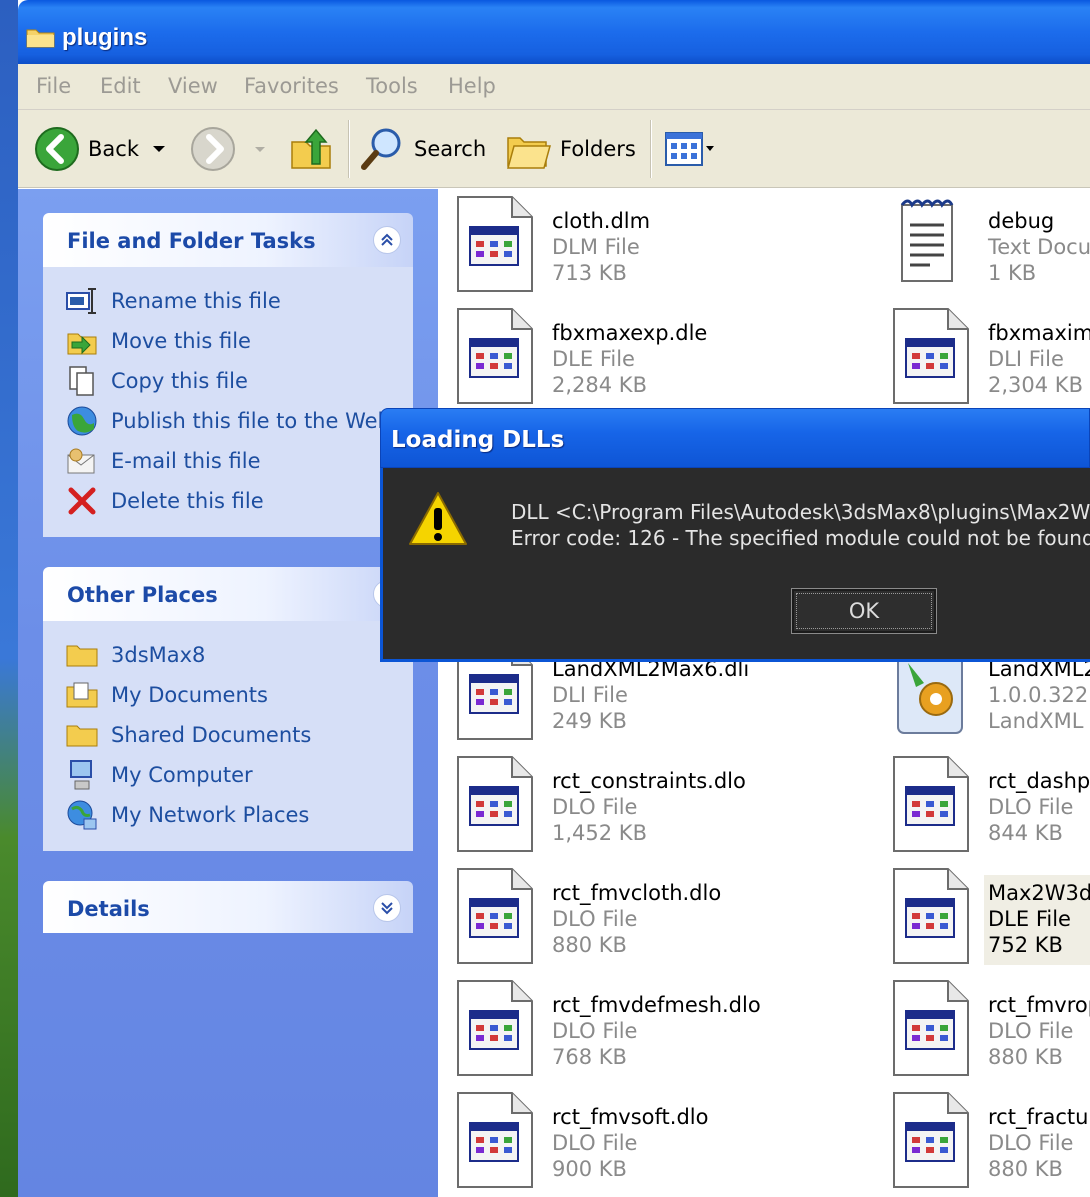 This screenshot has height=1197, width=1090. Describe the element at coordinates (570, 149) in the screenshot. I see `folders-button: Folders` at that location.